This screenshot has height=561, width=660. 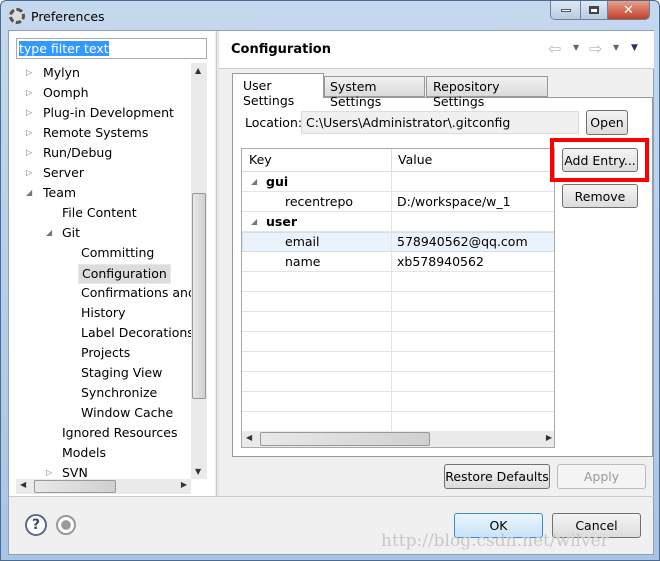 What do you see at coordinates (103, 193) in the screenshot?
I see `tree-item: ◢ Team` at bounding box center [103, 193].